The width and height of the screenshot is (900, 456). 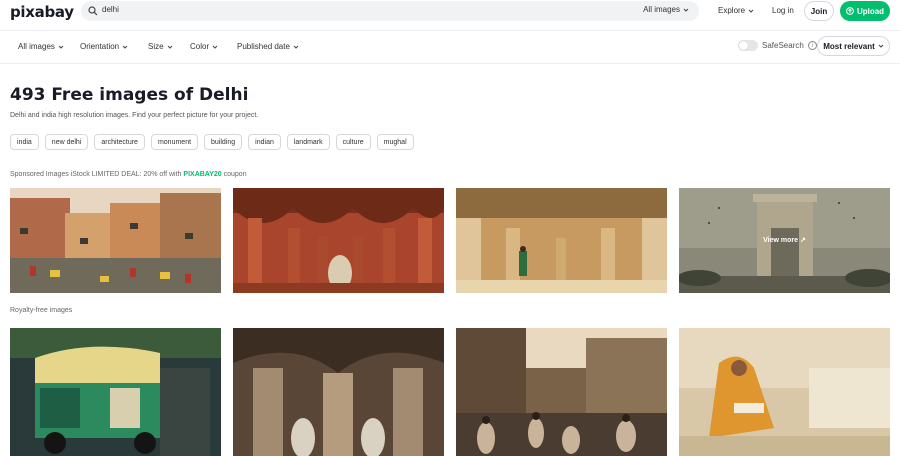 What do you see at coordinates (812, 45) in the screenshot?
I see `info-icon: i` at bounding box center [812, 45].